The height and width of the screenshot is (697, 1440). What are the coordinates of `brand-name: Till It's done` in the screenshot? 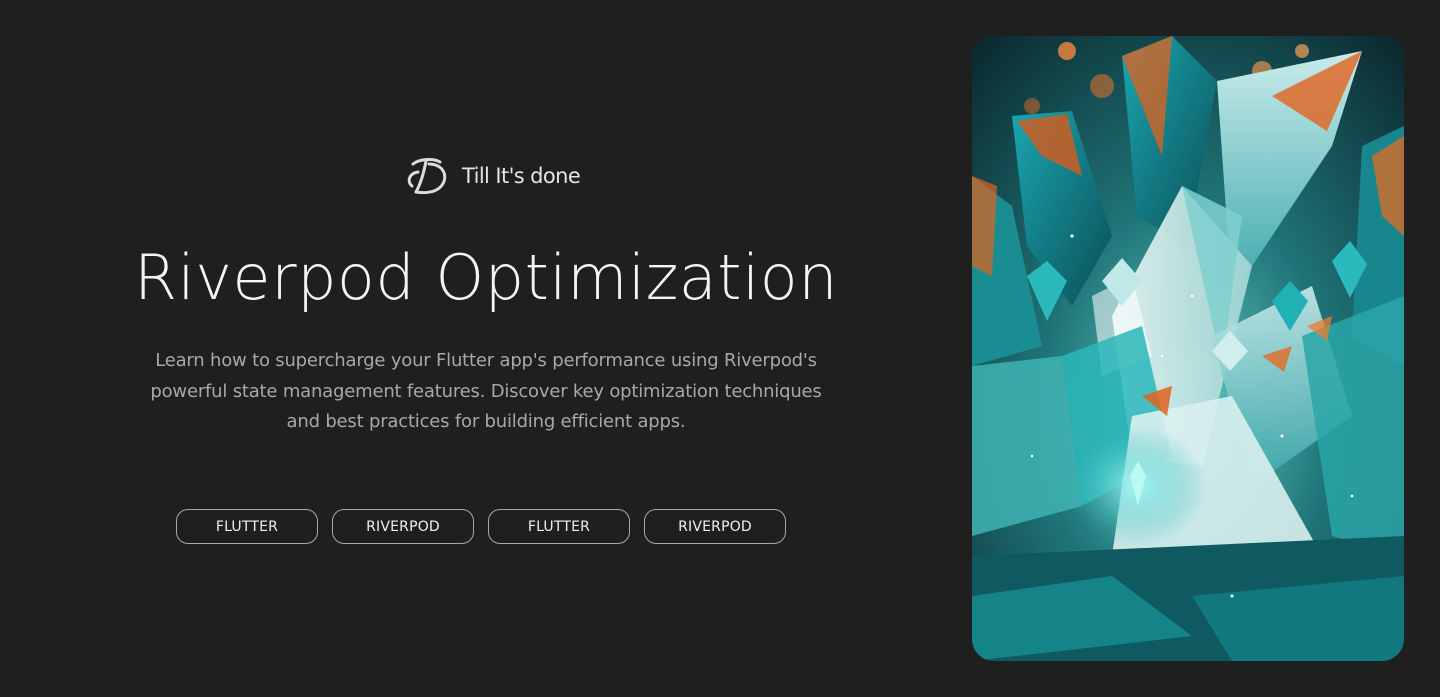 It's located at (521, 176).